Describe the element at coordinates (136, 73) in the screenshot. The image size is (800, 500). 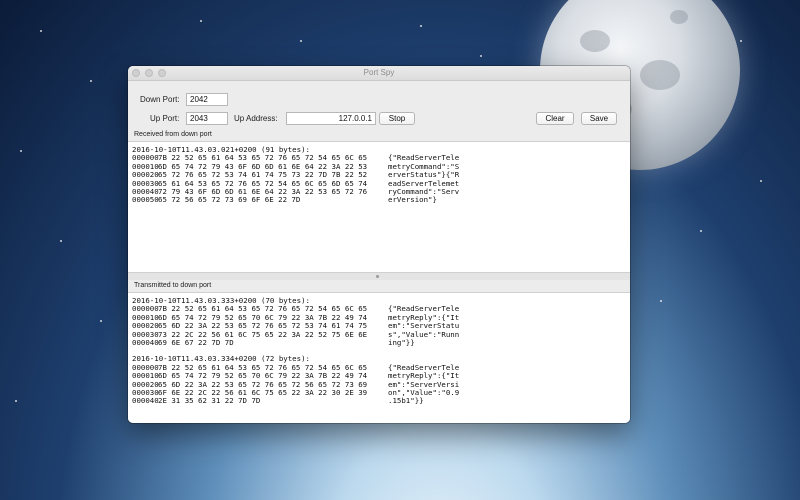
I see `close-window-button` at that location.